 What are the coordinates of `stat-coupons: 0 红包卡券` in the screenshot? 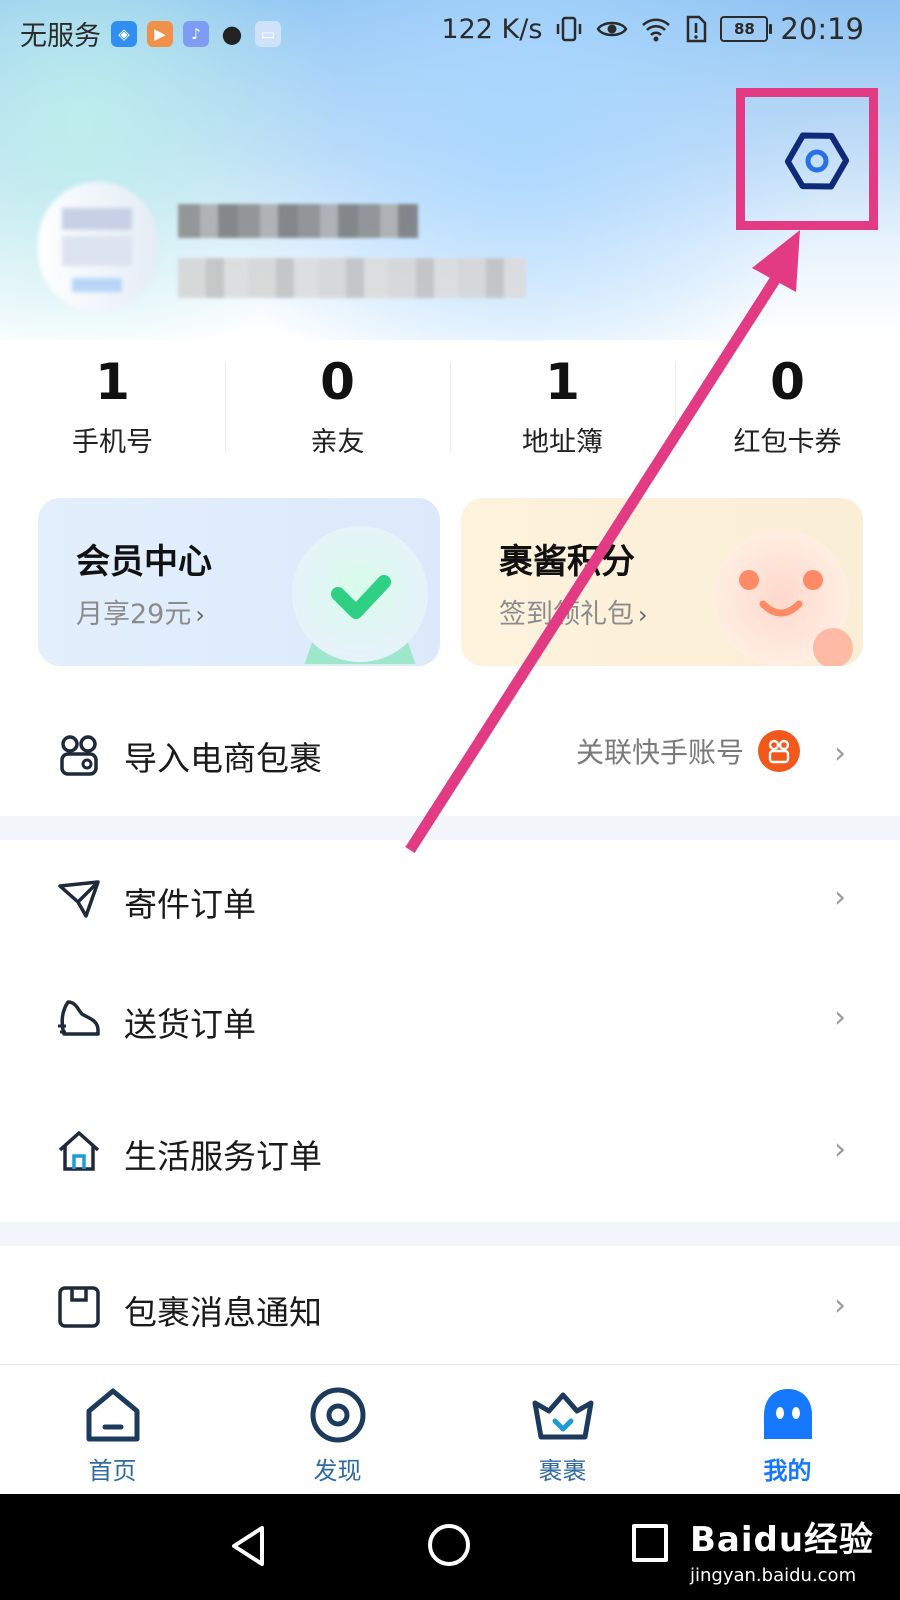 It's located at (787, 400).